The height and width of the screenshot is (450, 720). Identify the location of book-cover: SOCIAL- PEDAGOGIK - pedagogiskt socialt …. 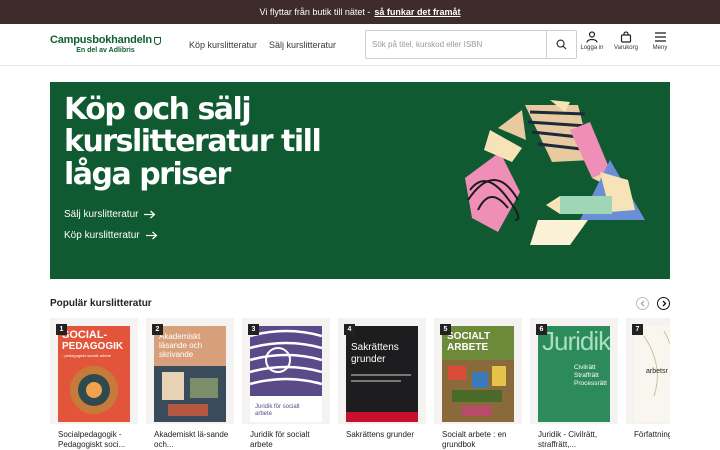
(94, 374).